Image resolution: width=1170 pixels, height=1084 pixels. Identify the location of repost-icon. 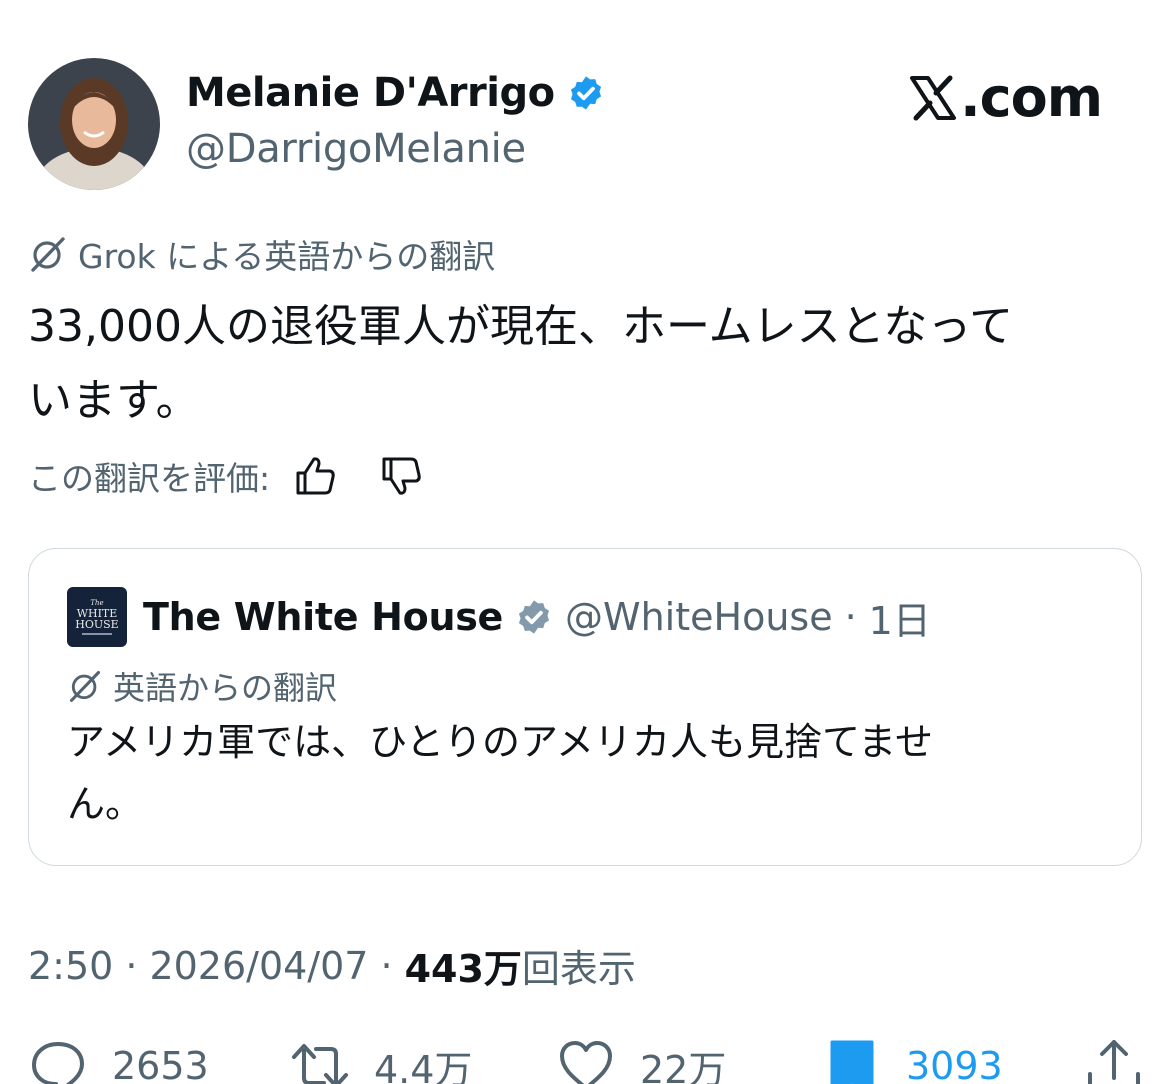
(320, 1064).